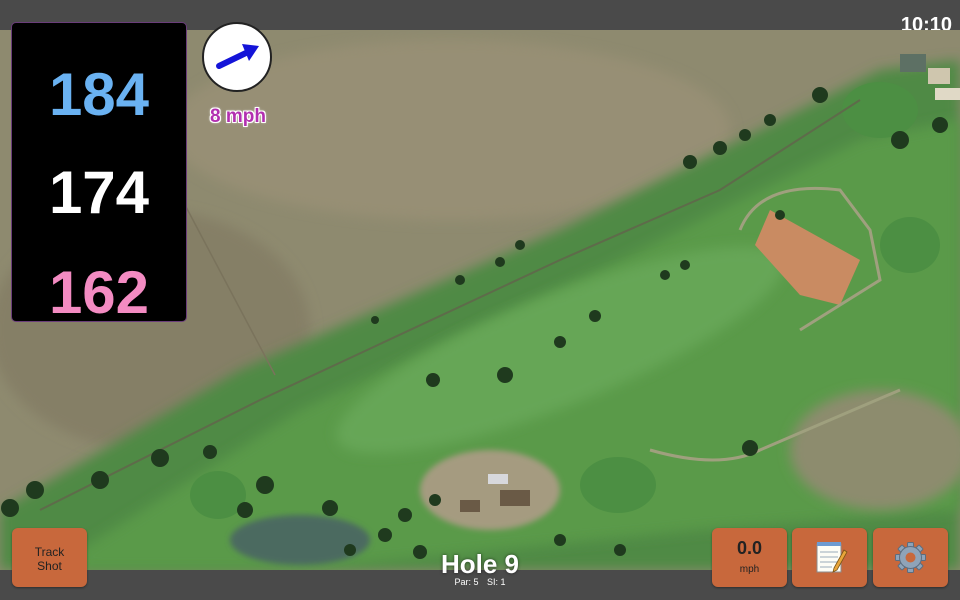 This screenshot has height=600, width=960. Describe the element at coordinates (749, 548) in the screenshot. I see `speed-value: 0.0` at that location.